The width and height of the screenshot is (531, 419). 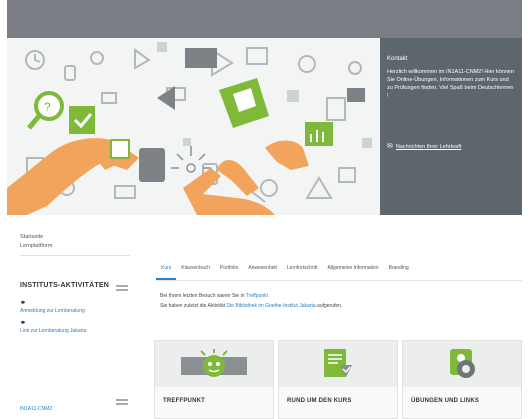 What do you see at coordinates (352, 269) in the screenshot?
I see `tab-allgemeine-information: Allgemeine Information` at bounding box center [352, 269].